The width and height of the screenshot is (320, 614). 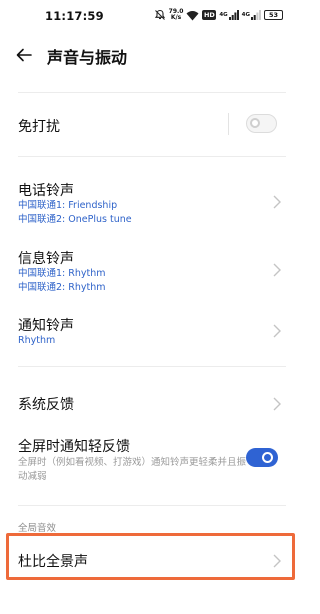 What do you see at coordinates (68, 205) in the screenshot?
I see `phone-ringtone-sim1: 中国联通1: Friendship` at bounding box center [68, 205].